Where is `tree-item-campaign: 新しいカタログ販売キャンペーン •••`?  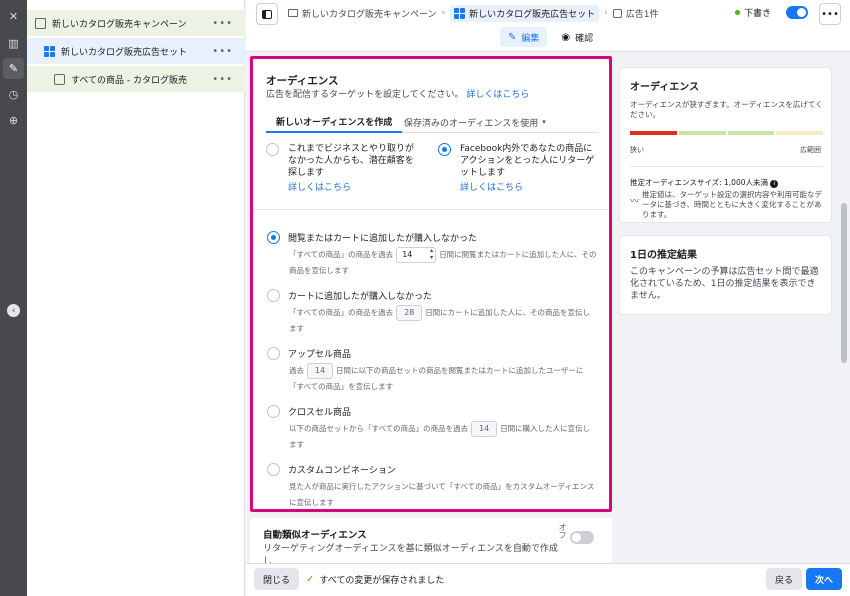 tree-item-campaign: 新しいカタログ販売キャンペーン ••• is located at coordinates (136, 23).